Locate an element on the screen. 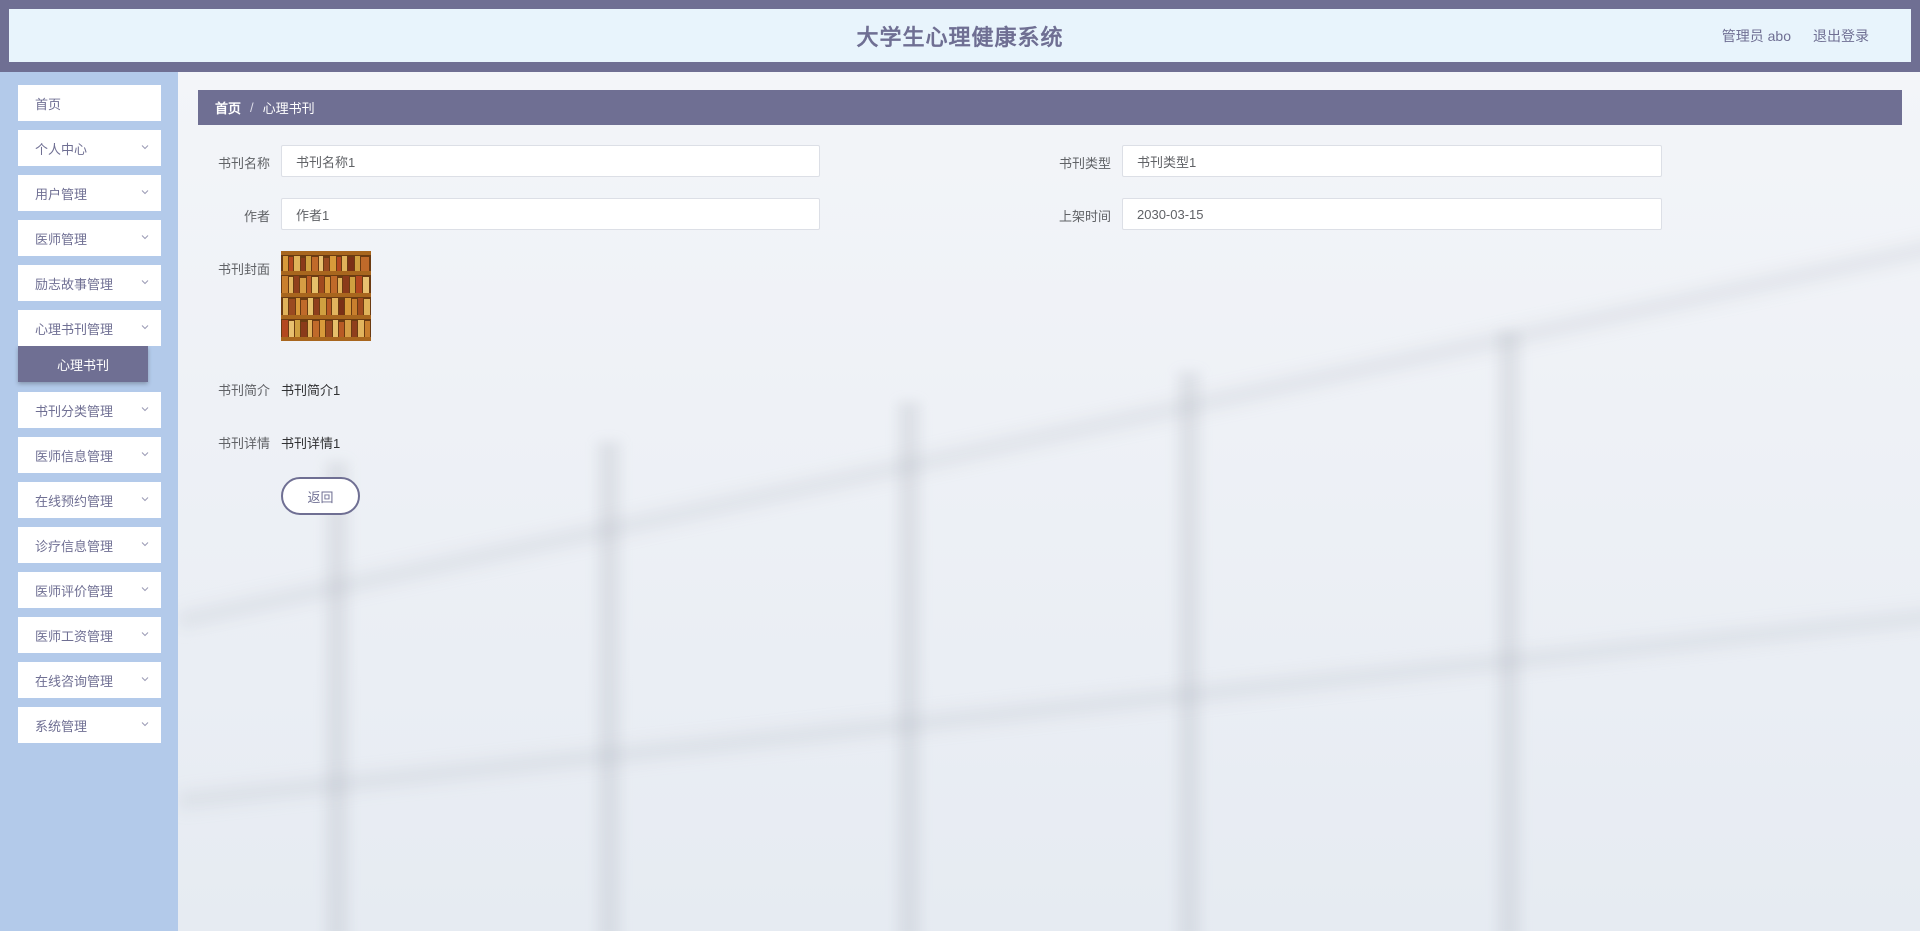 This screenshot has width=1920, height=931. top-header: 大学生心理健康系统 管理员 abo 退出登录 is located at coordinates (960, 35).